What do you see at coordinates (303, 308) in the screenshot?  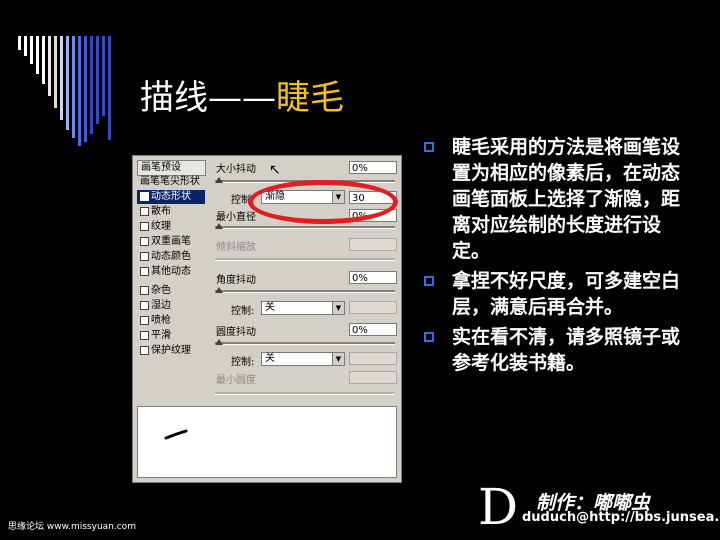 I see `control2-select: 关 ▼` at bounding box center [303, 308].